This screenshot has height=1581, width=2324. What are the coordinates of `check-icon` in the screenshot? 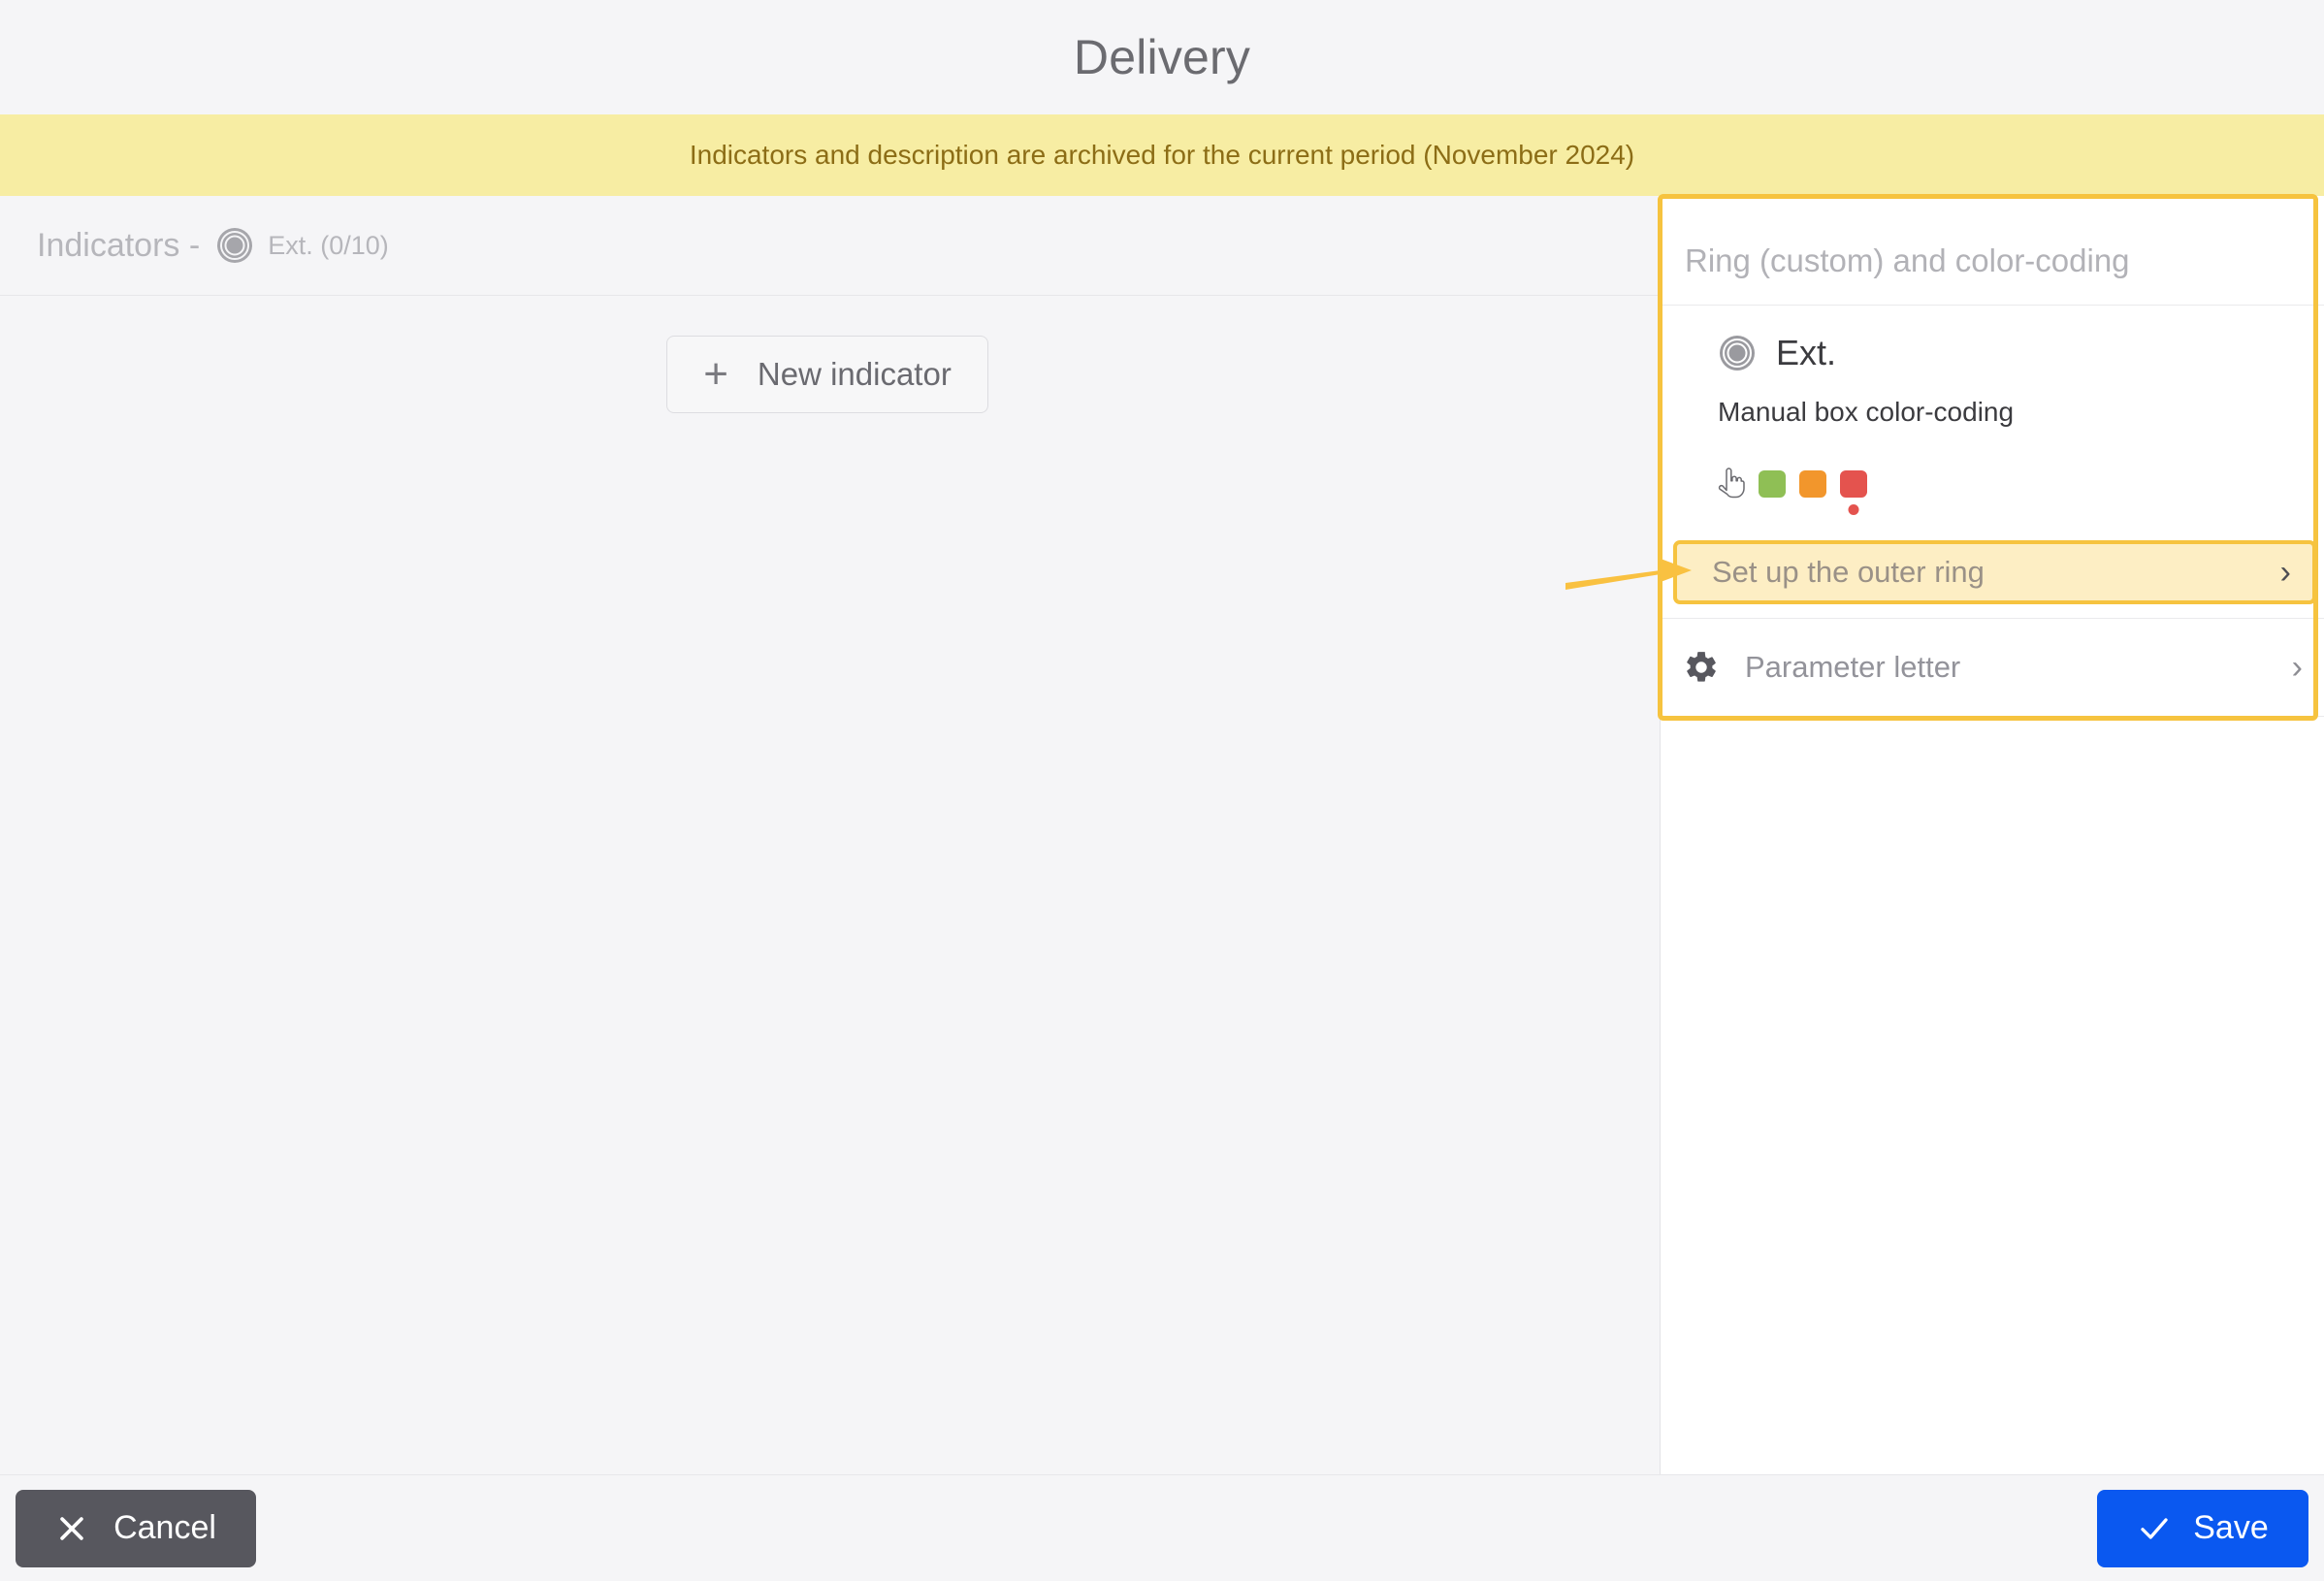 It's located at (2154, 1528).